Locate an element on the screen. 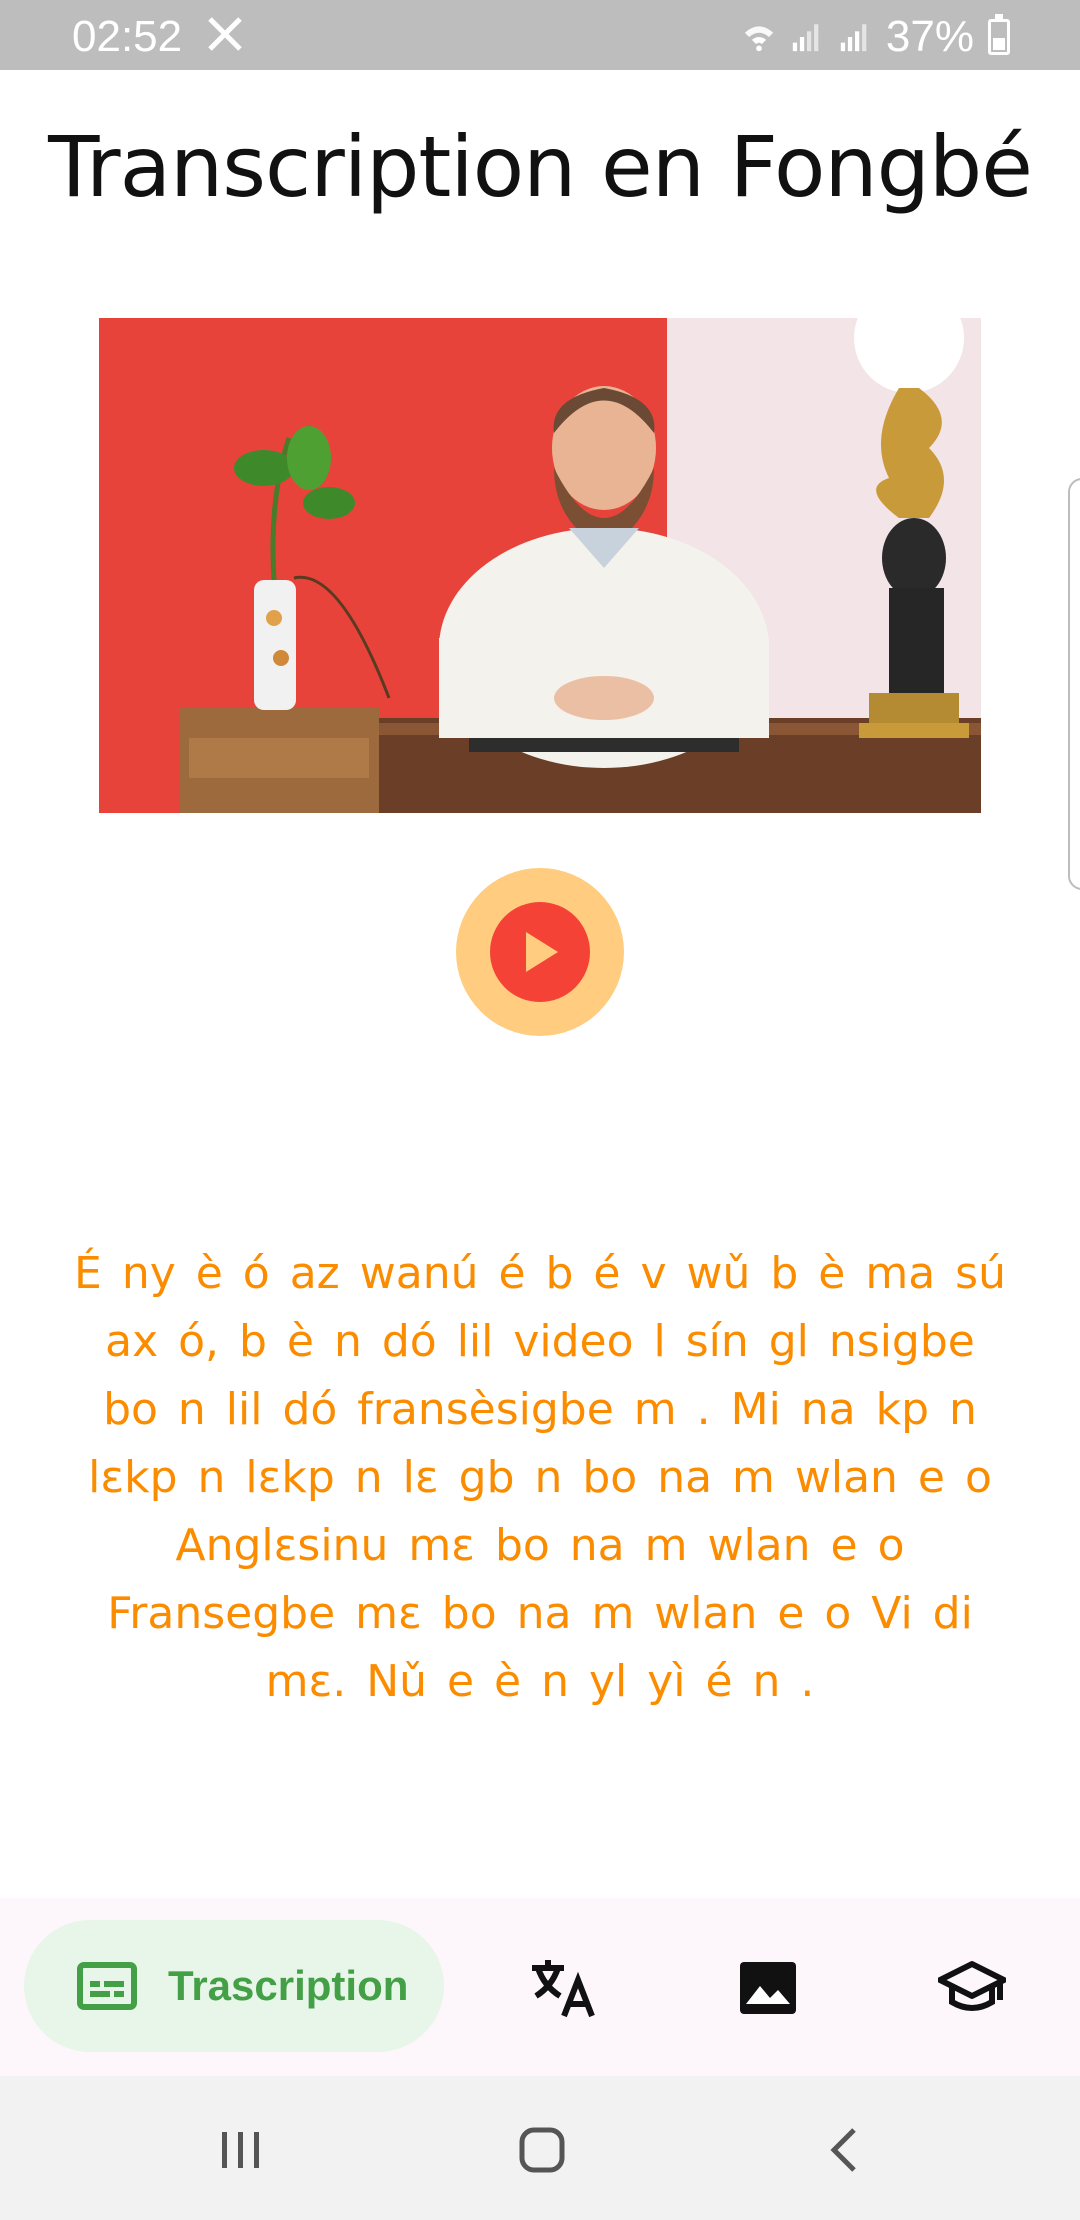 Image resolution: width=1080 pixels, height=2220 pixels. nav-item-transcription-label: Trascription is located at coordinates (288, 1985).